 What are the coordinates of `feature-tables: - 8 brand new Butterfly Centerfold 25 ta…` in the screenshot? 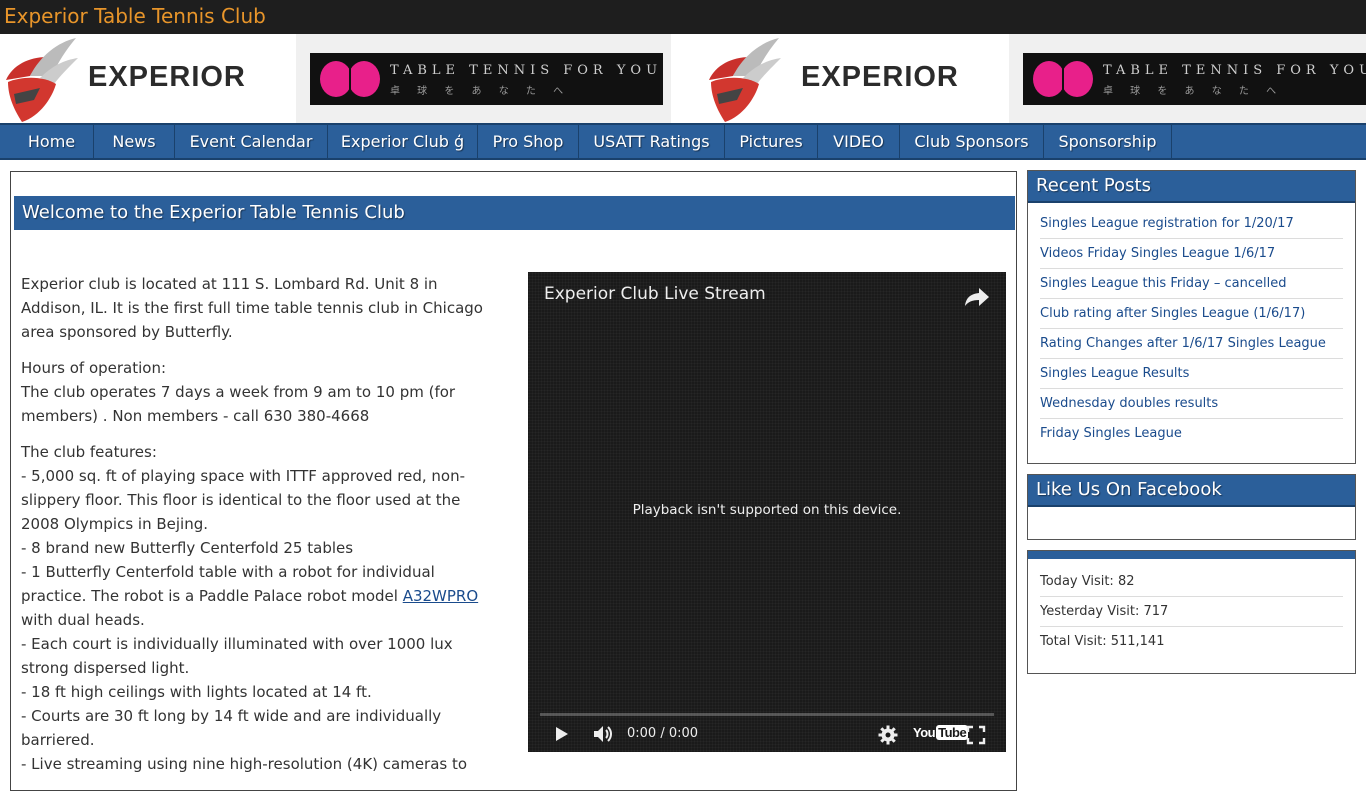 It's located at (187, 548).